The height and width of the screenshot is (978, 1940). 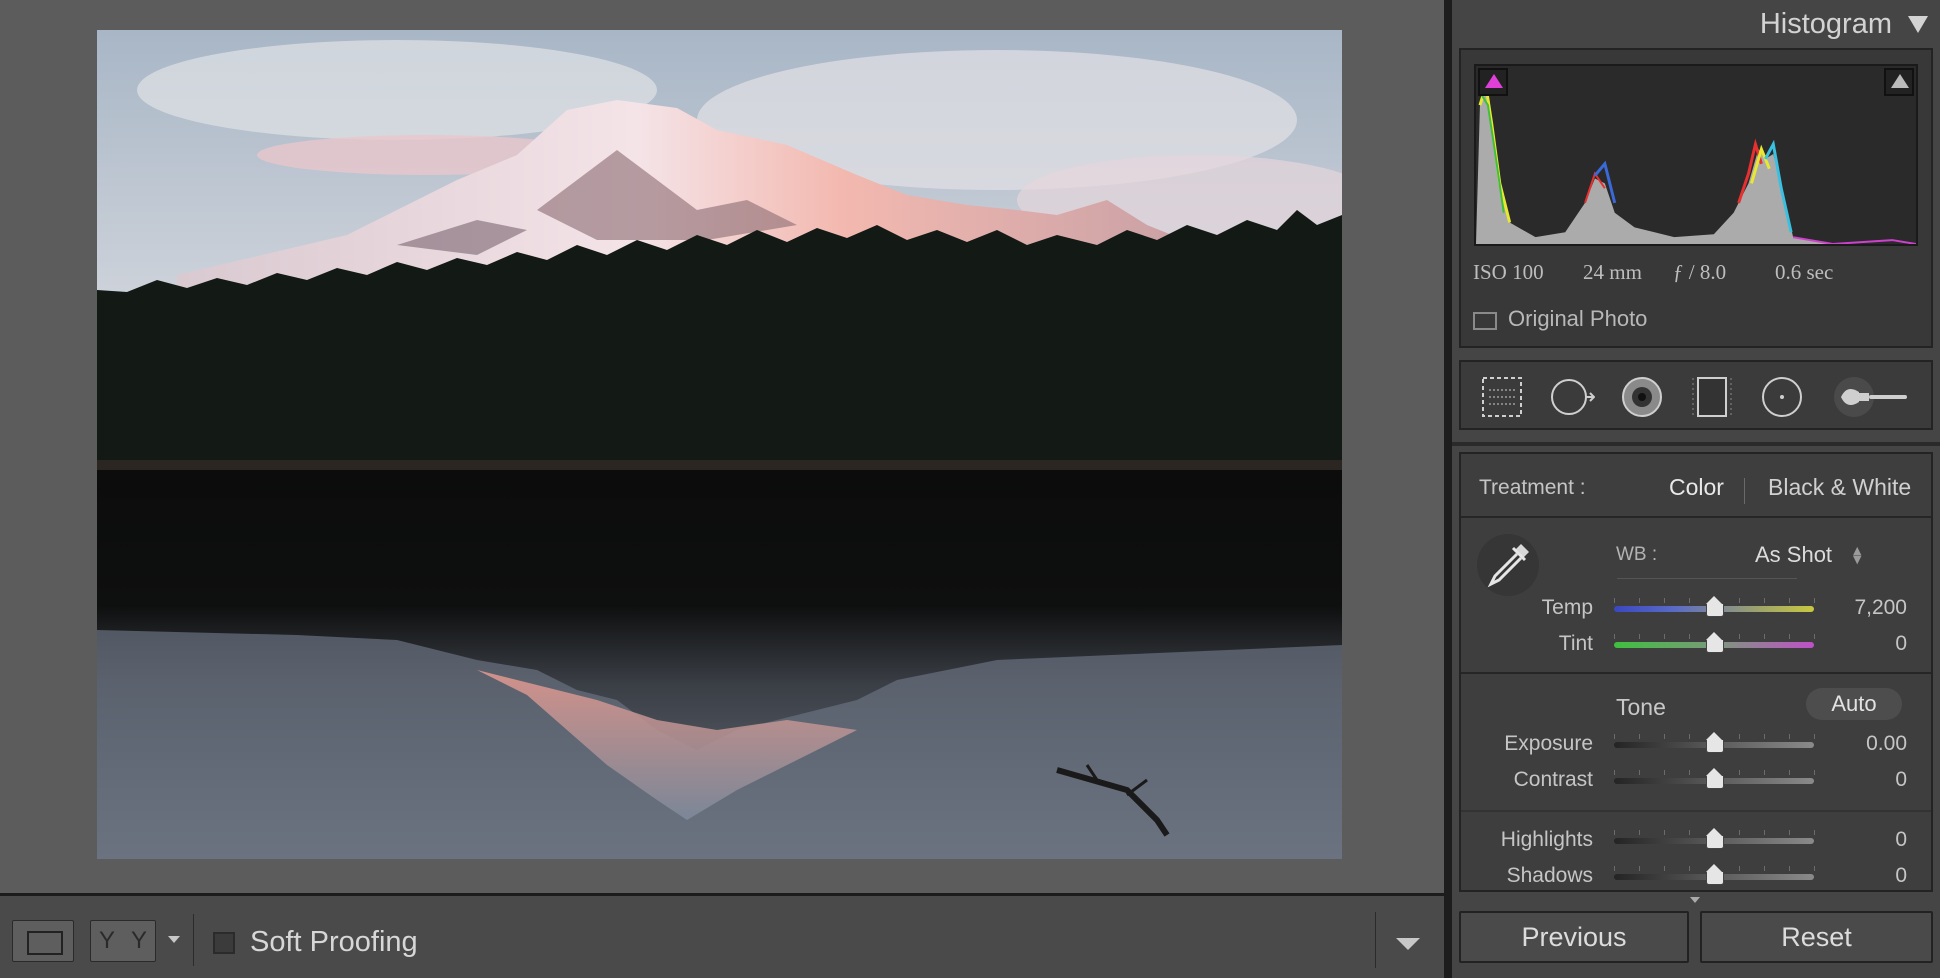 I want to click on tint-slider-knob, so click(x=1714, y=642).